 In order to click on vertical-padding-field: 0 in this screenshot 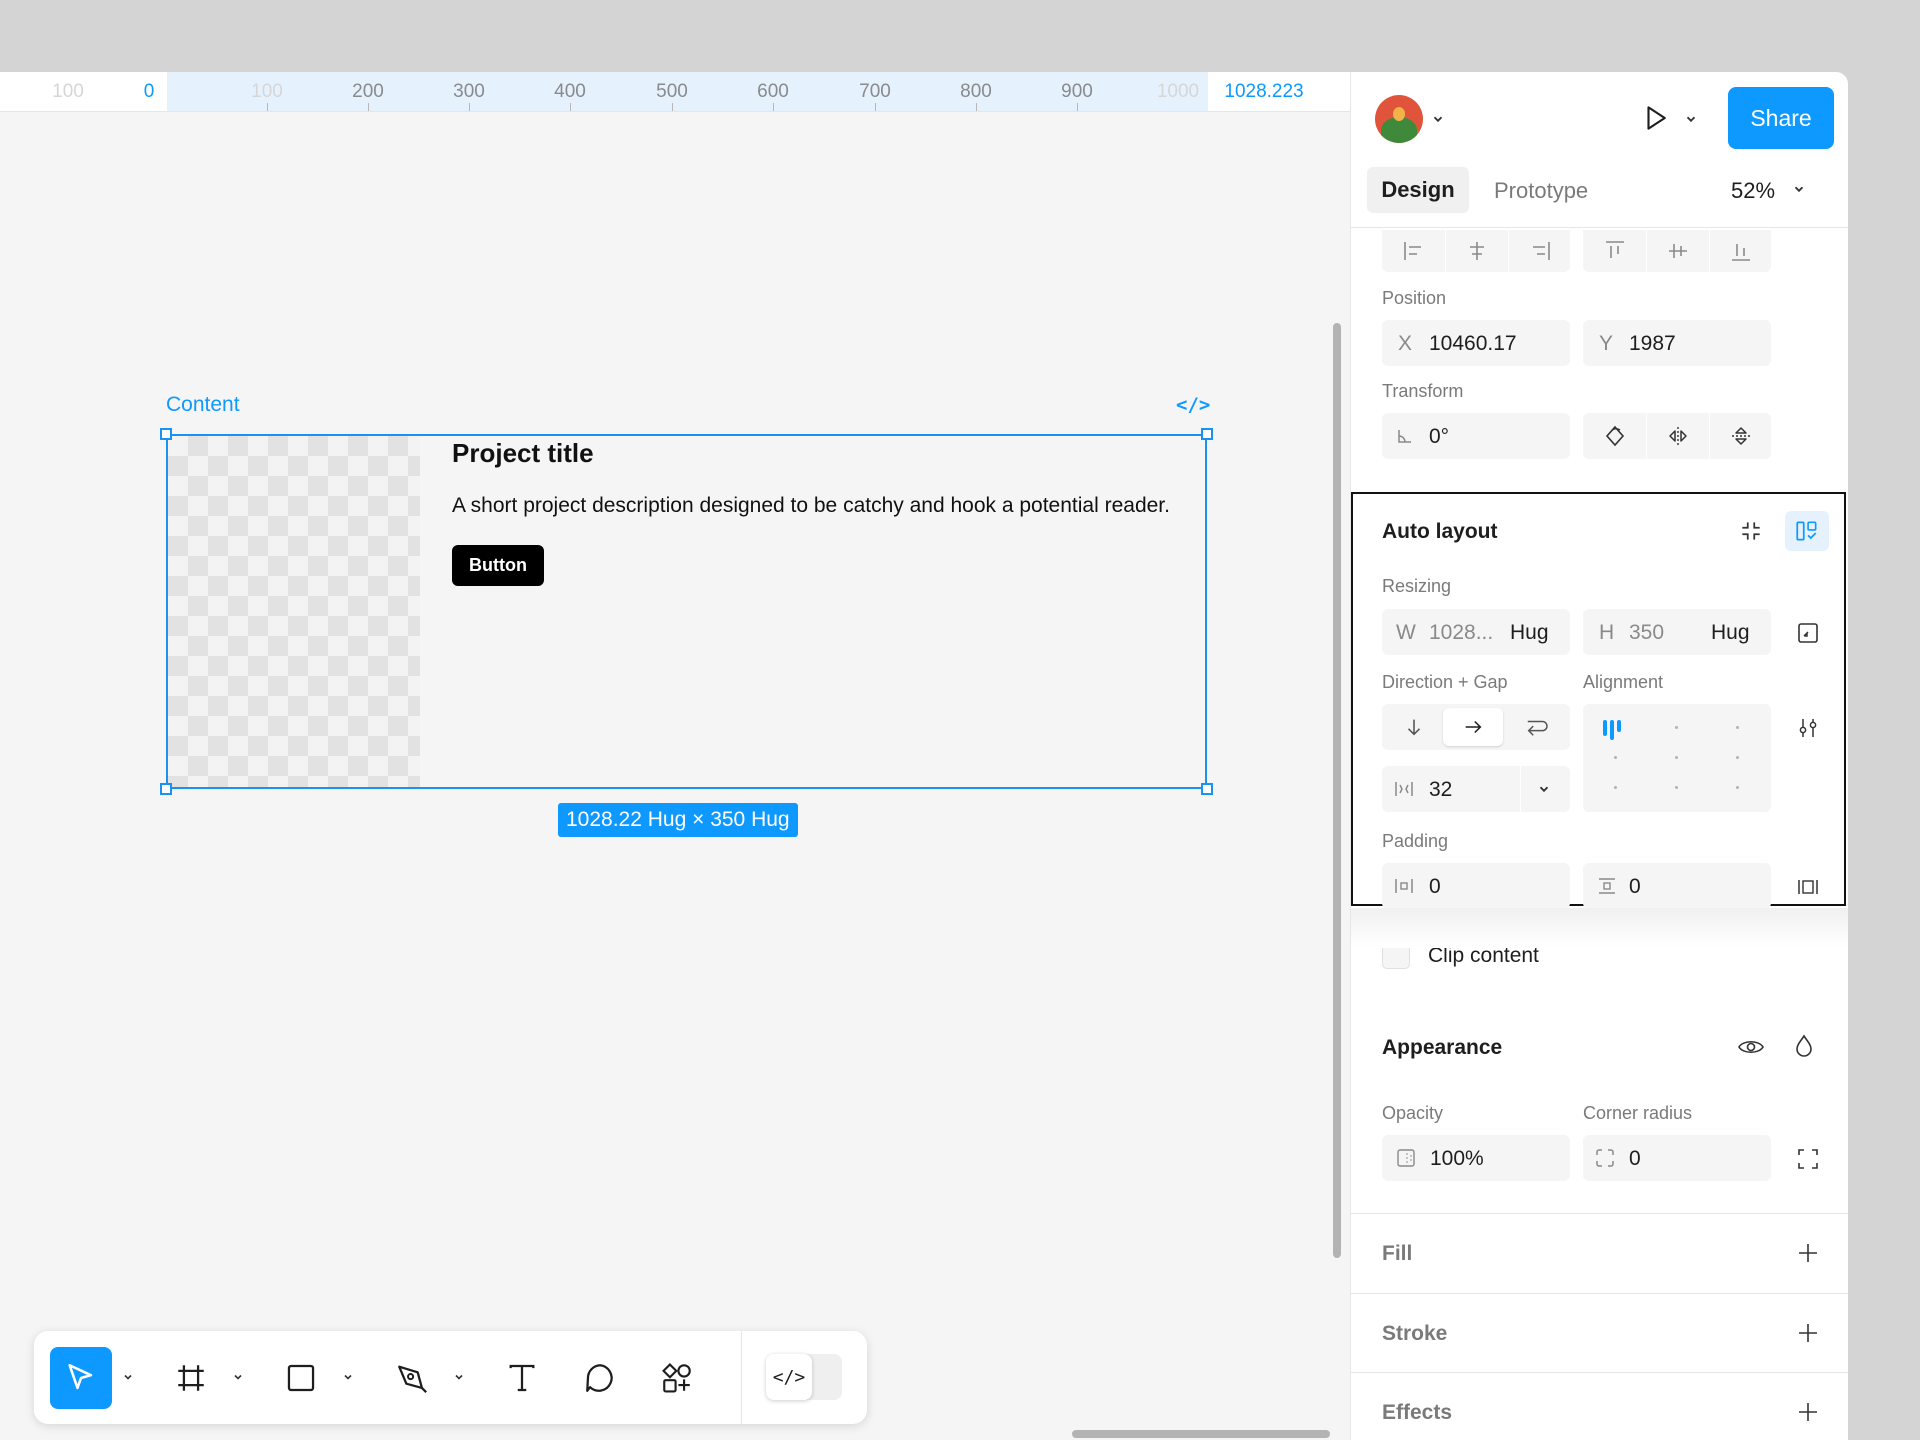, I will do `click(1677, 886)`.